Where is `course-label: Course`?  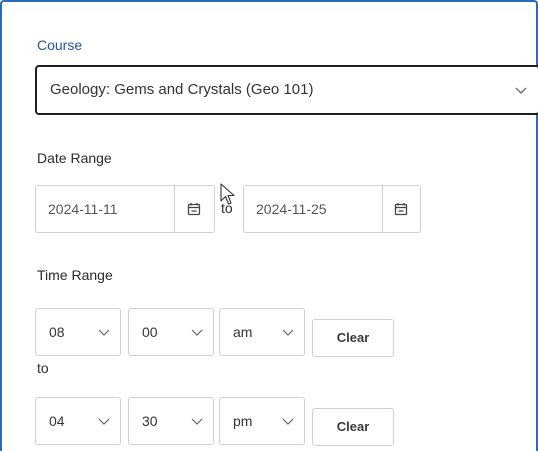
course-label: Course is located at coordinates (60, 45).